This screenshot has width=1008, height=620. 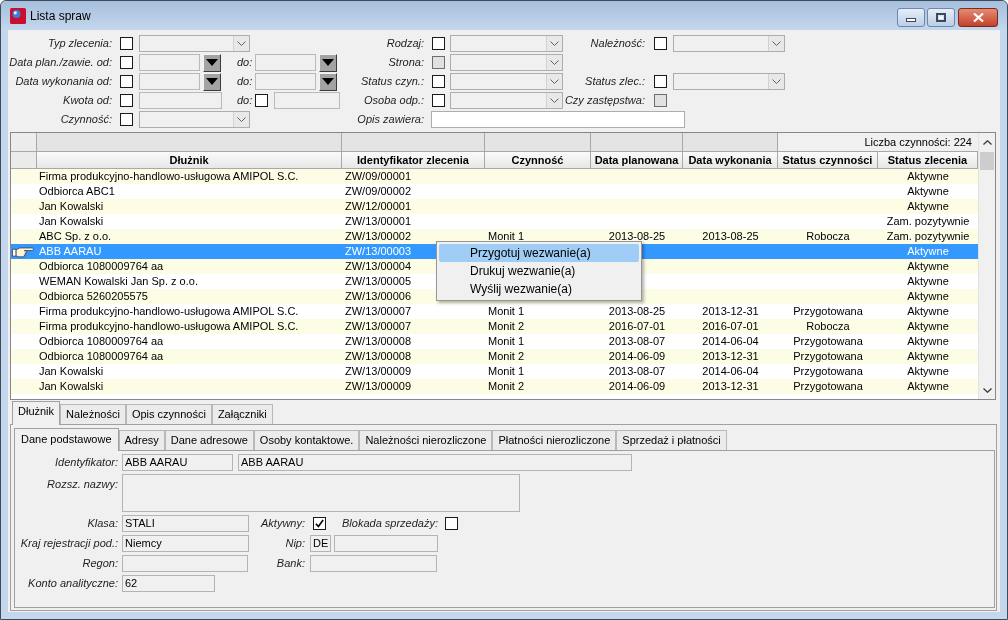 I want to click on table-cell-text: ZW/13/00002, so click(x=378, y=236).